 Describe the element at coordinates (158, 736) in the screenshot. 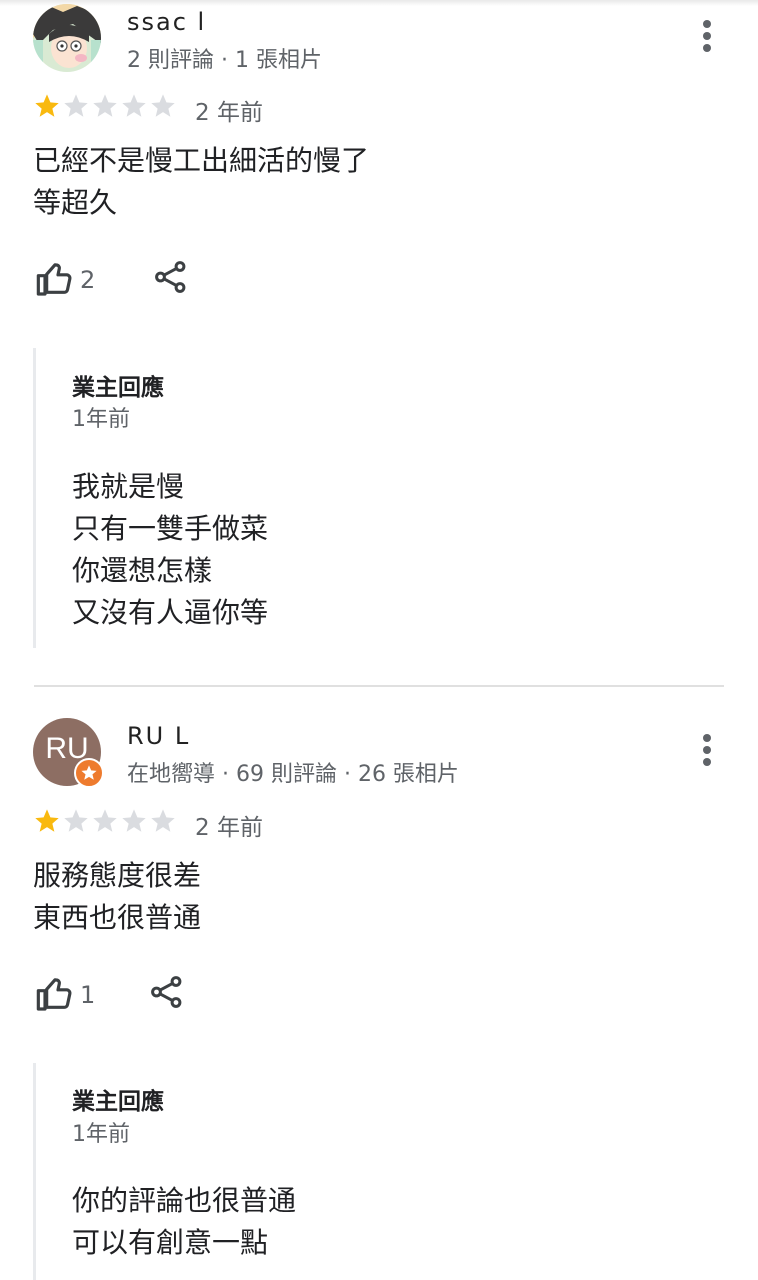

I see `reviewer-name: RU L` at that location.